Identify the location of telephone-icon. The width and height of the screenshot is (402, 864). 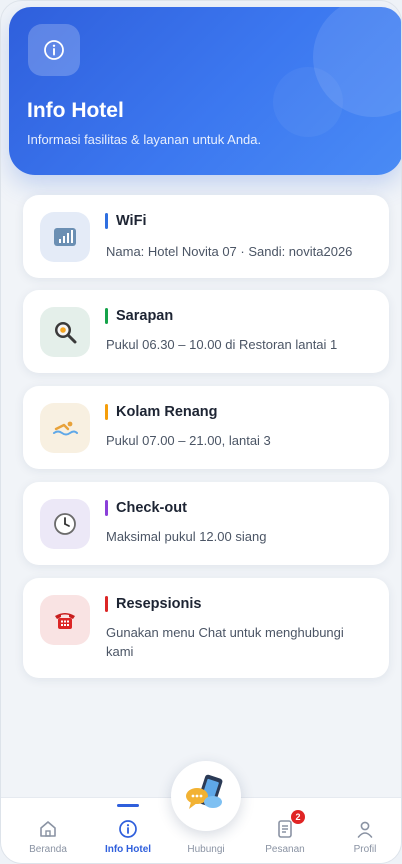
(65, 620).